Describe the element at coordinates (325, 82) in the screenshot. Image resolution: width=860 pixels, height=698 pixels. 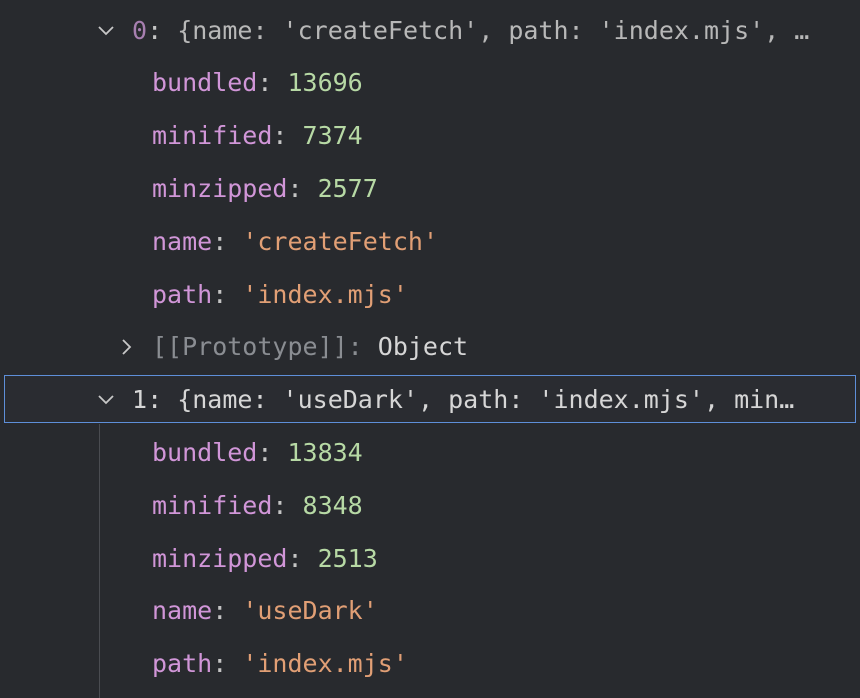
I see `property-value: 13696` at that location.